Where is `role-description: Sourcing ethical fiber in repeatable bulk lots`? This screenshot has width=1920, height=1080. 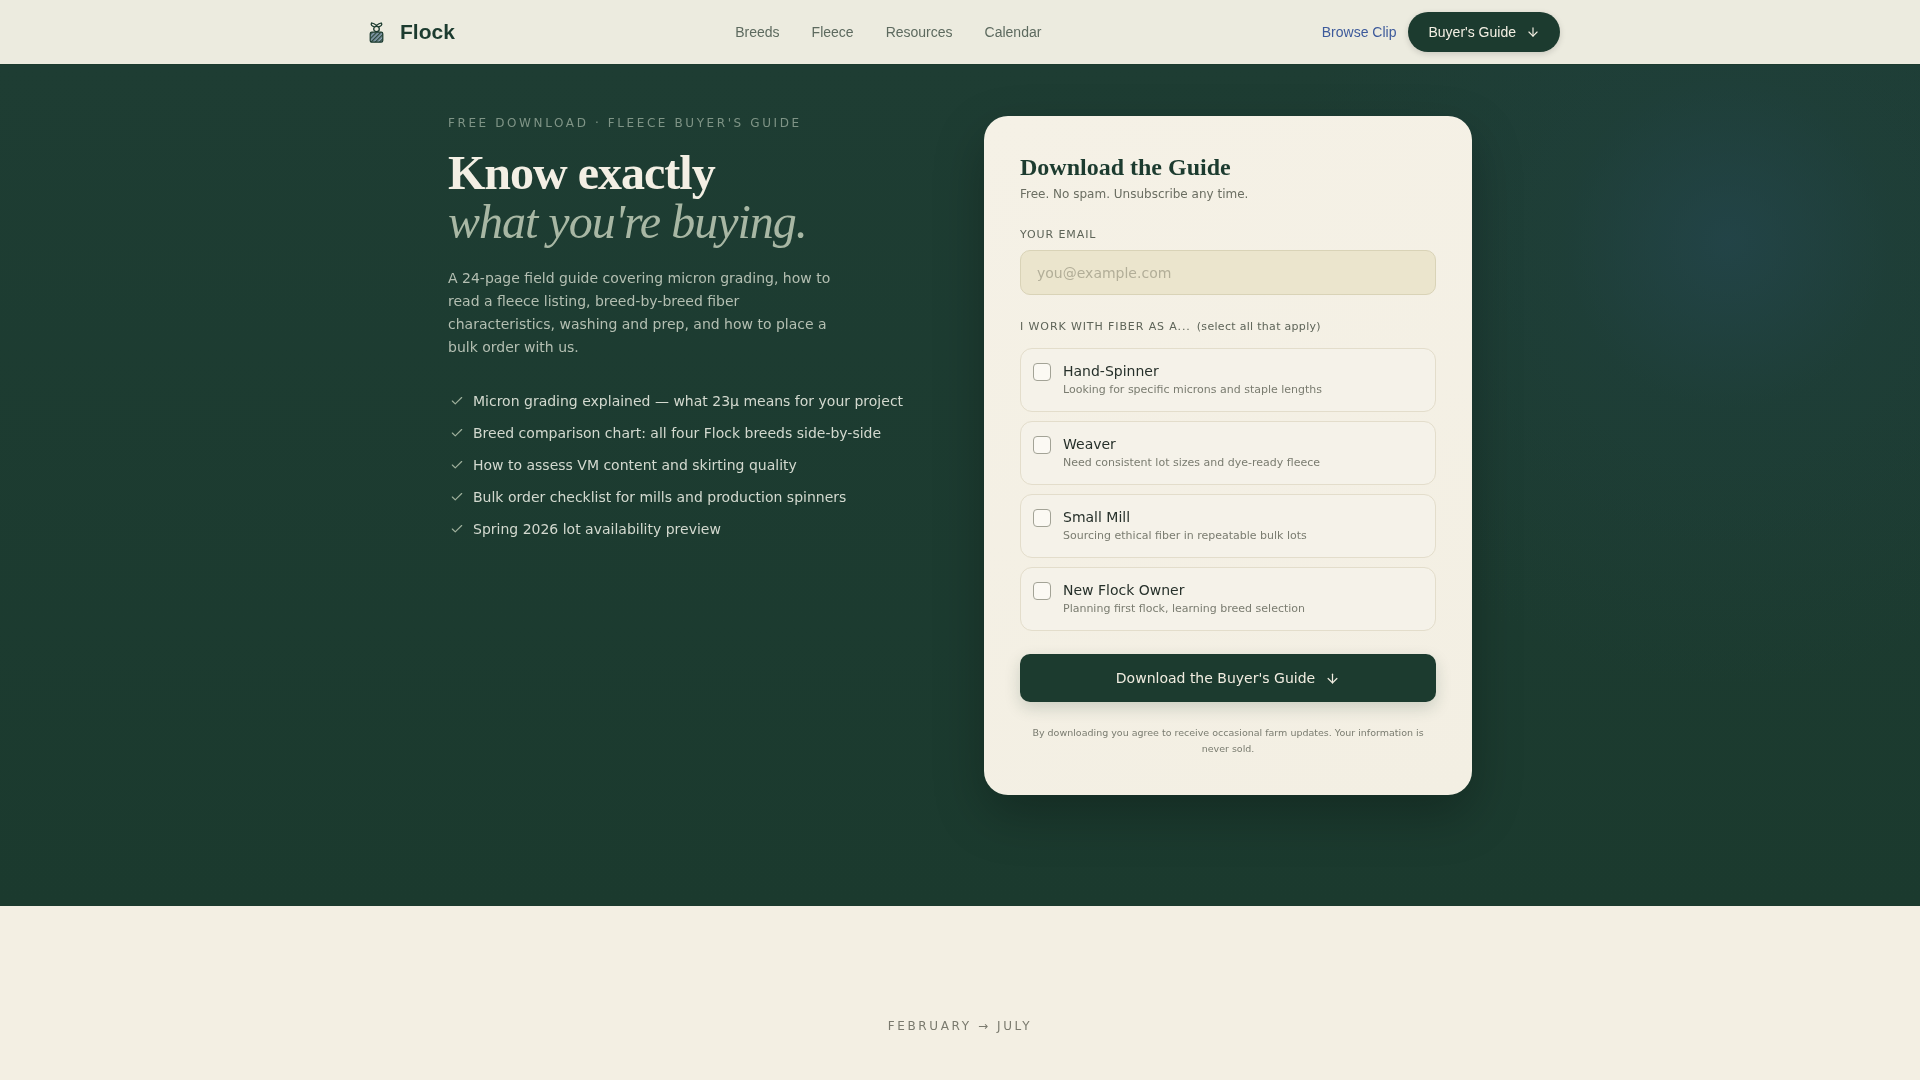 role-description: Sourcing ethical fiber in repeatable bulk lots is located at coordinates (1185, 536).